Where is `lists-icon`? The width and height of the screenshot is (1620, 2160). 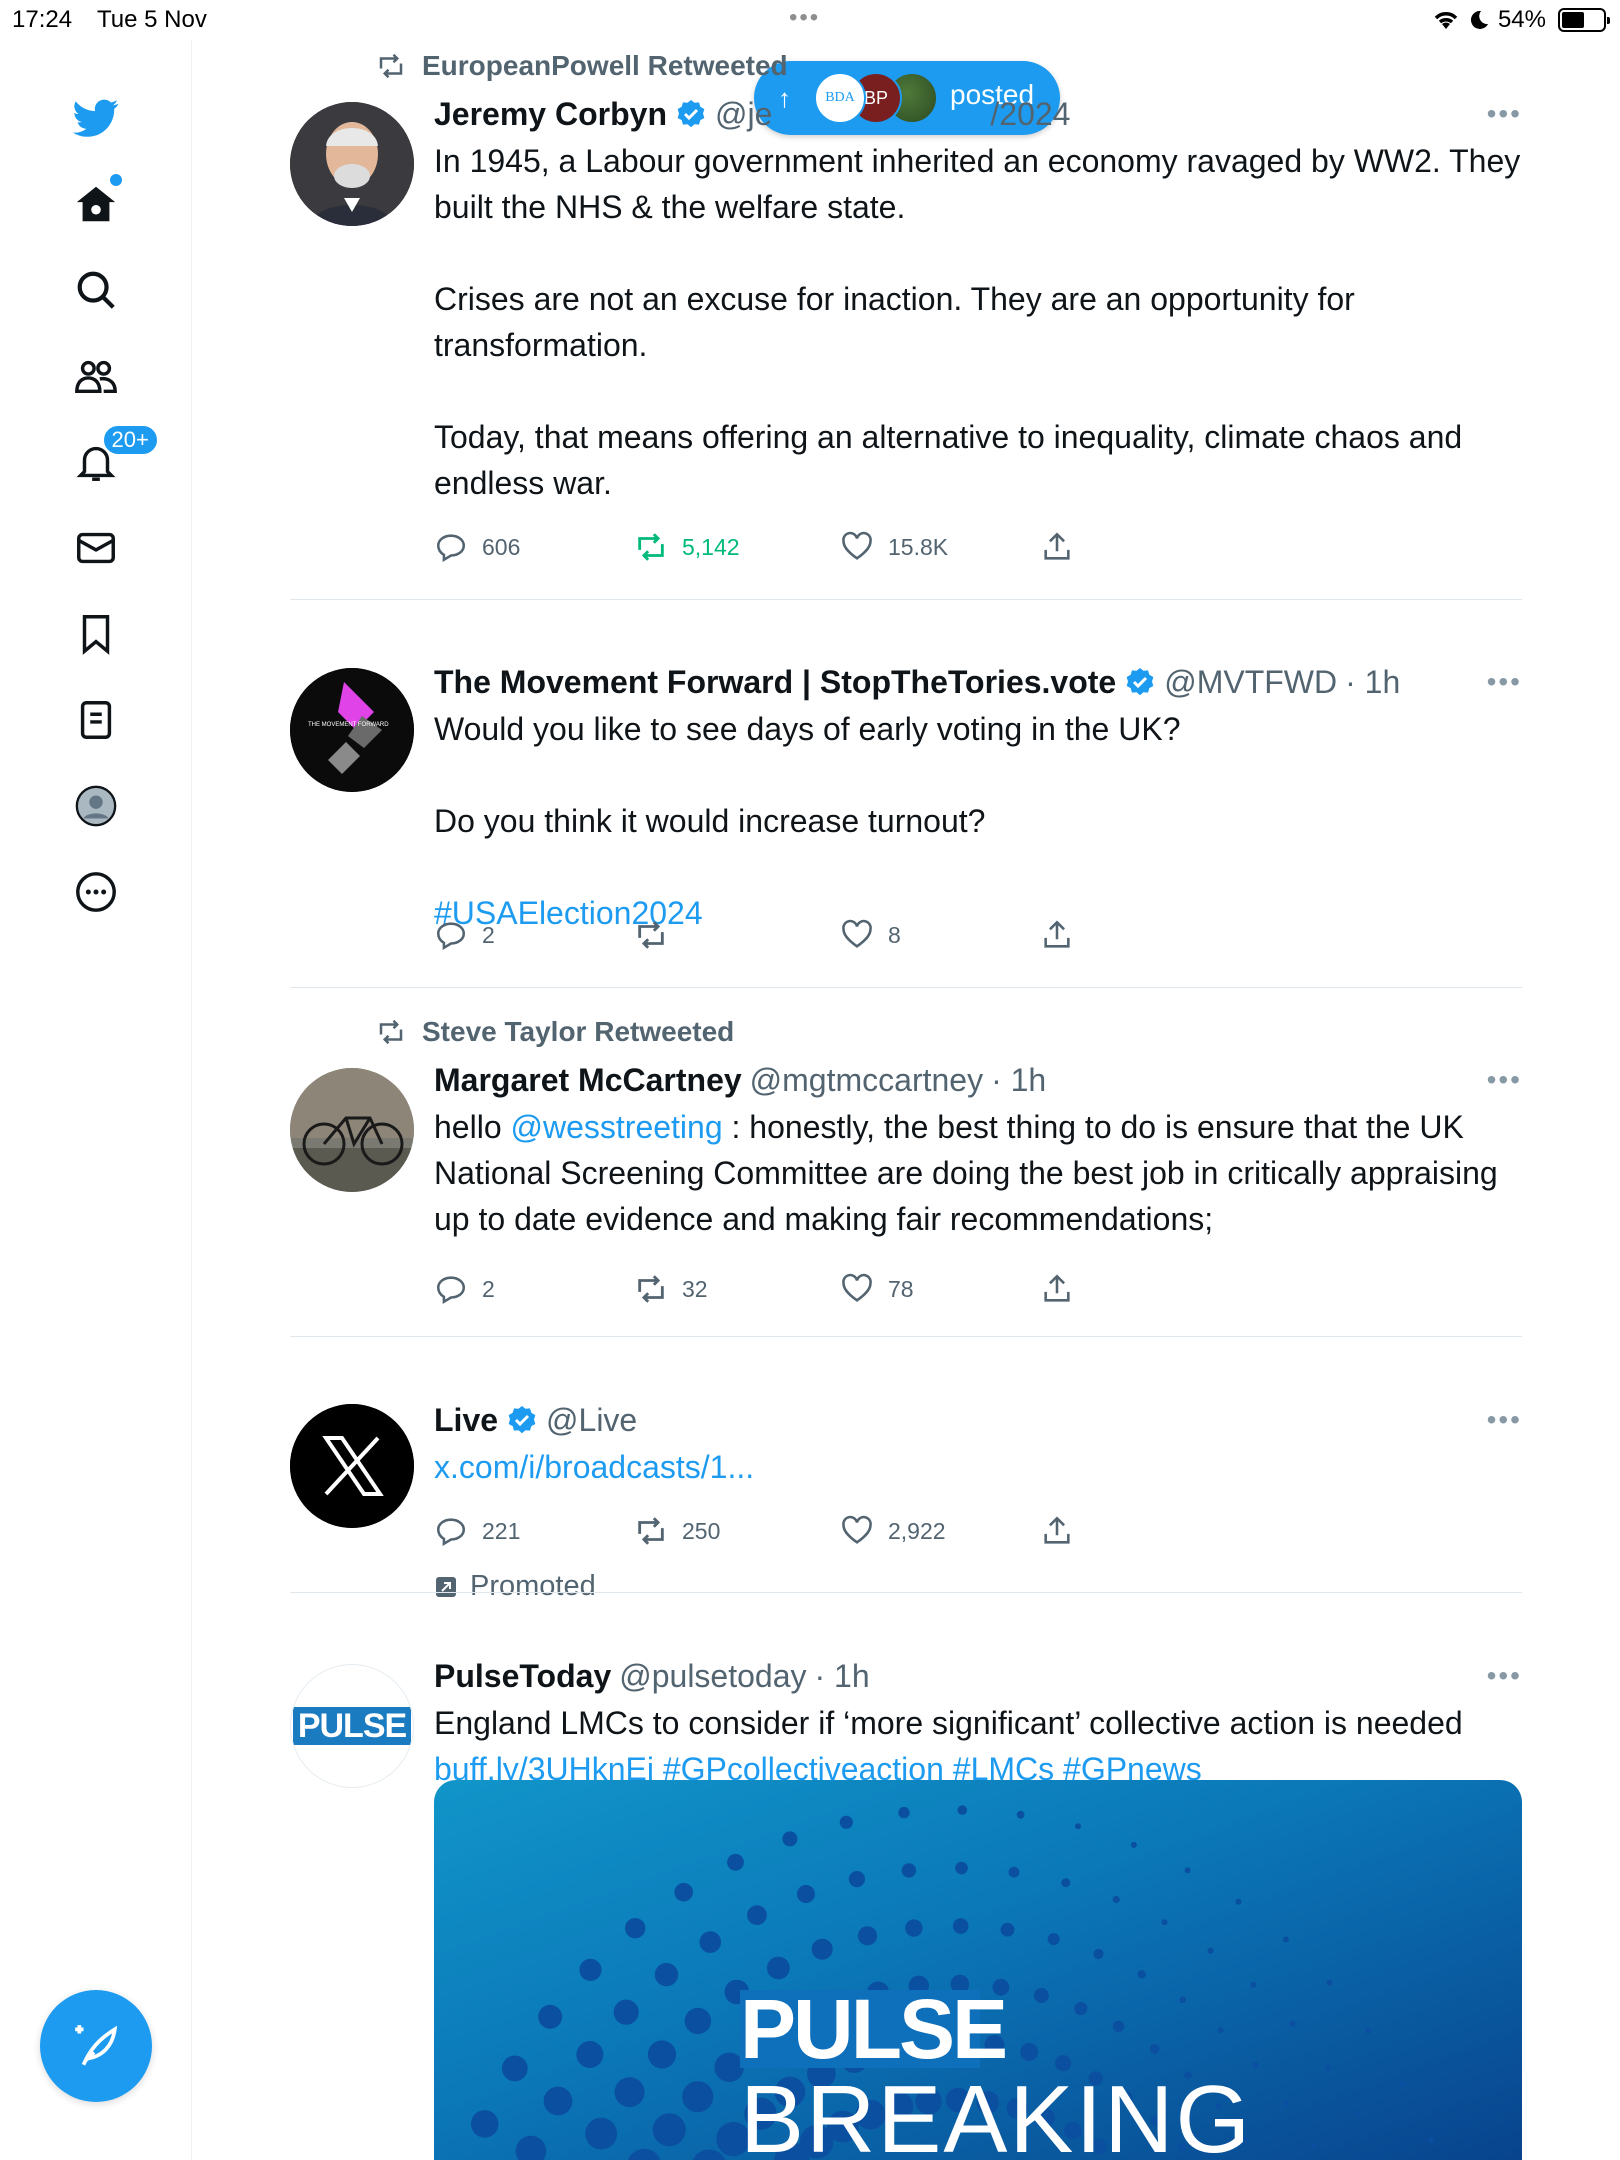 lists-icon is located at coordinates (95, 720).